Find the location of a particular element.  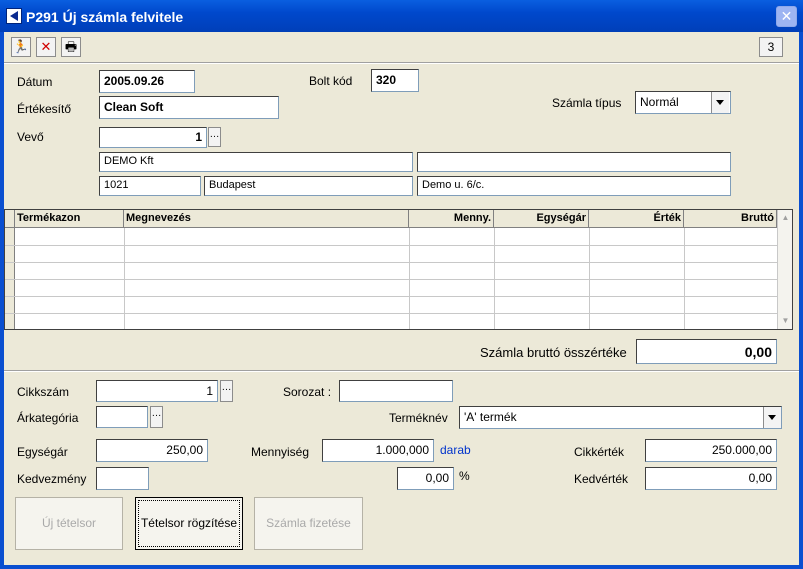

window-frame-right is located at coordinates (801, 300).